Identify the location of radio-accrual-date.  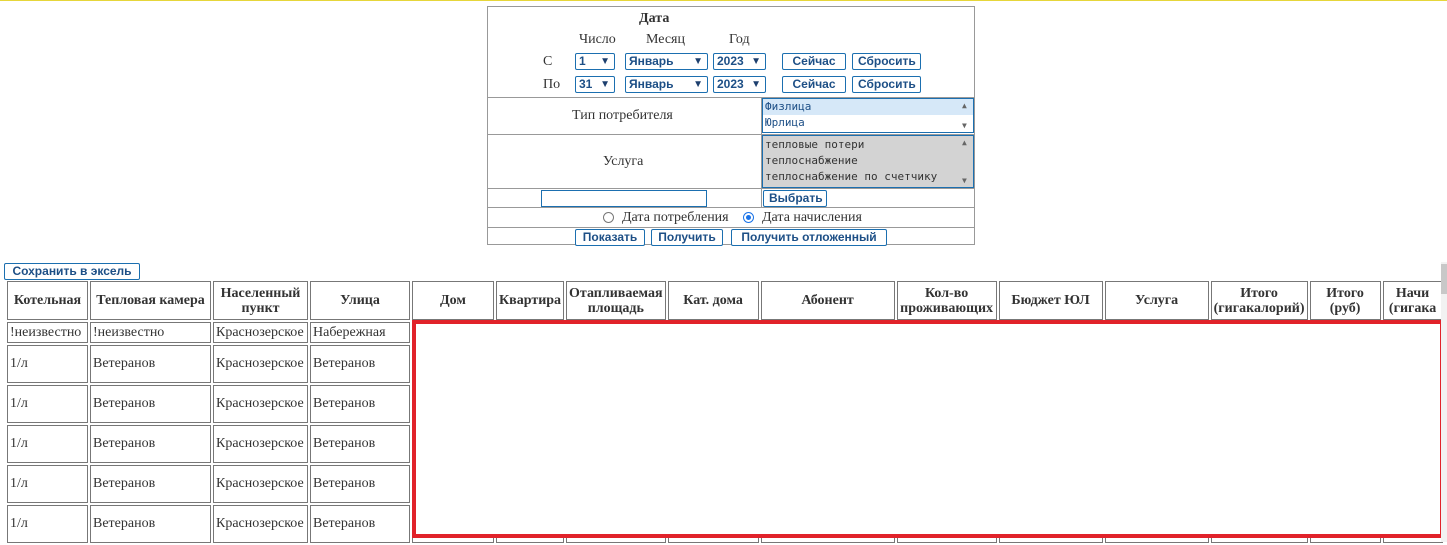
(748, 217).